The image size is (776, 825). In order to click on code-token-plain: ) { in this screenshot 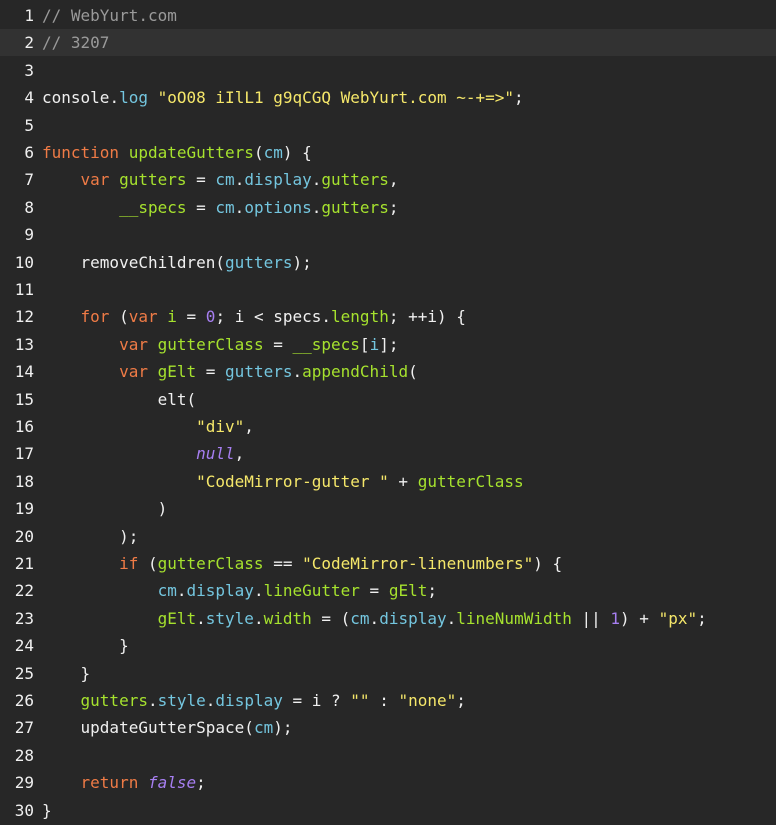, I will do `click(297, 152)`.